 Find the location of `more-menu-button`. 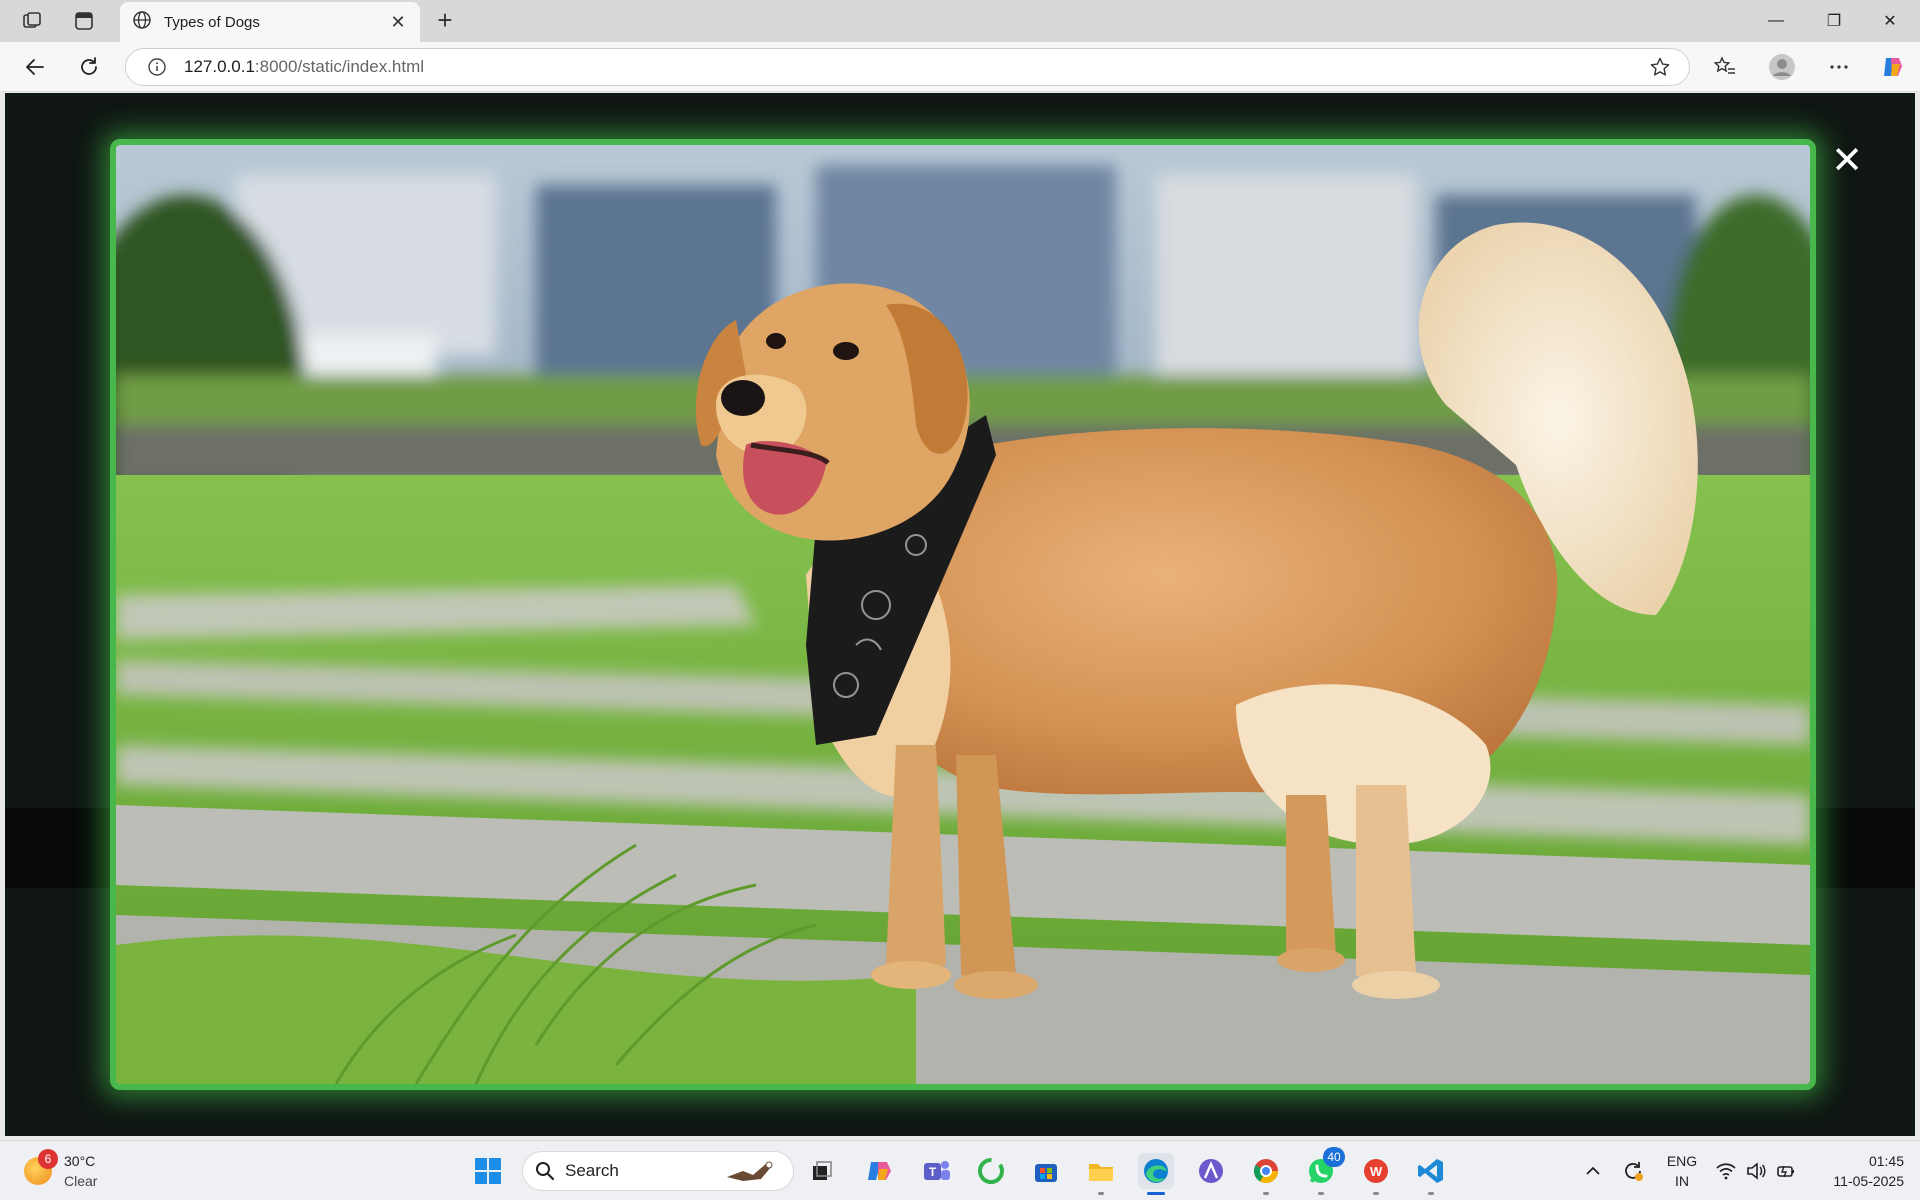

more-menu-button is located at coordinates (1839, 67).